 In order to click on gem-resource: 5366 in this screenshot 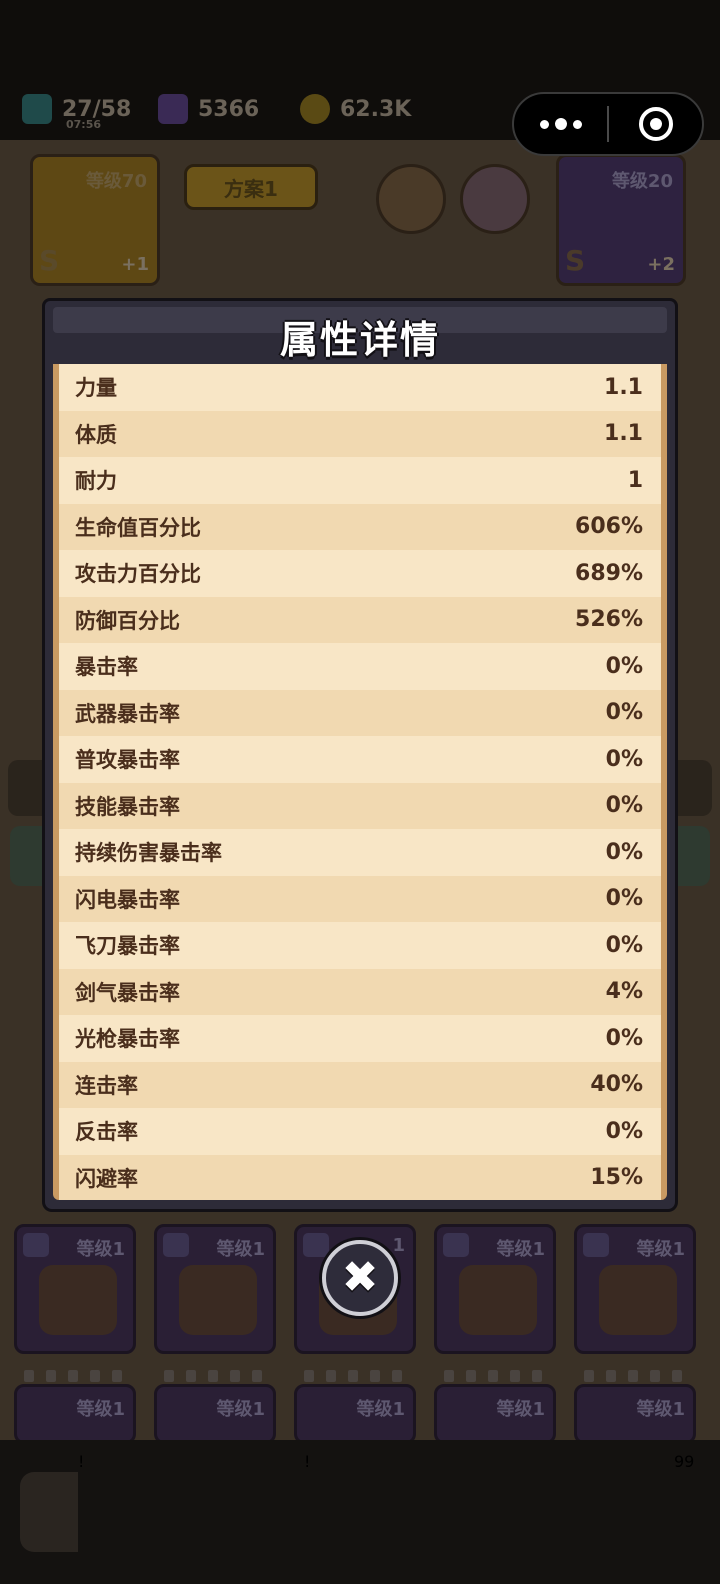, I will do `click(208, 109)`.